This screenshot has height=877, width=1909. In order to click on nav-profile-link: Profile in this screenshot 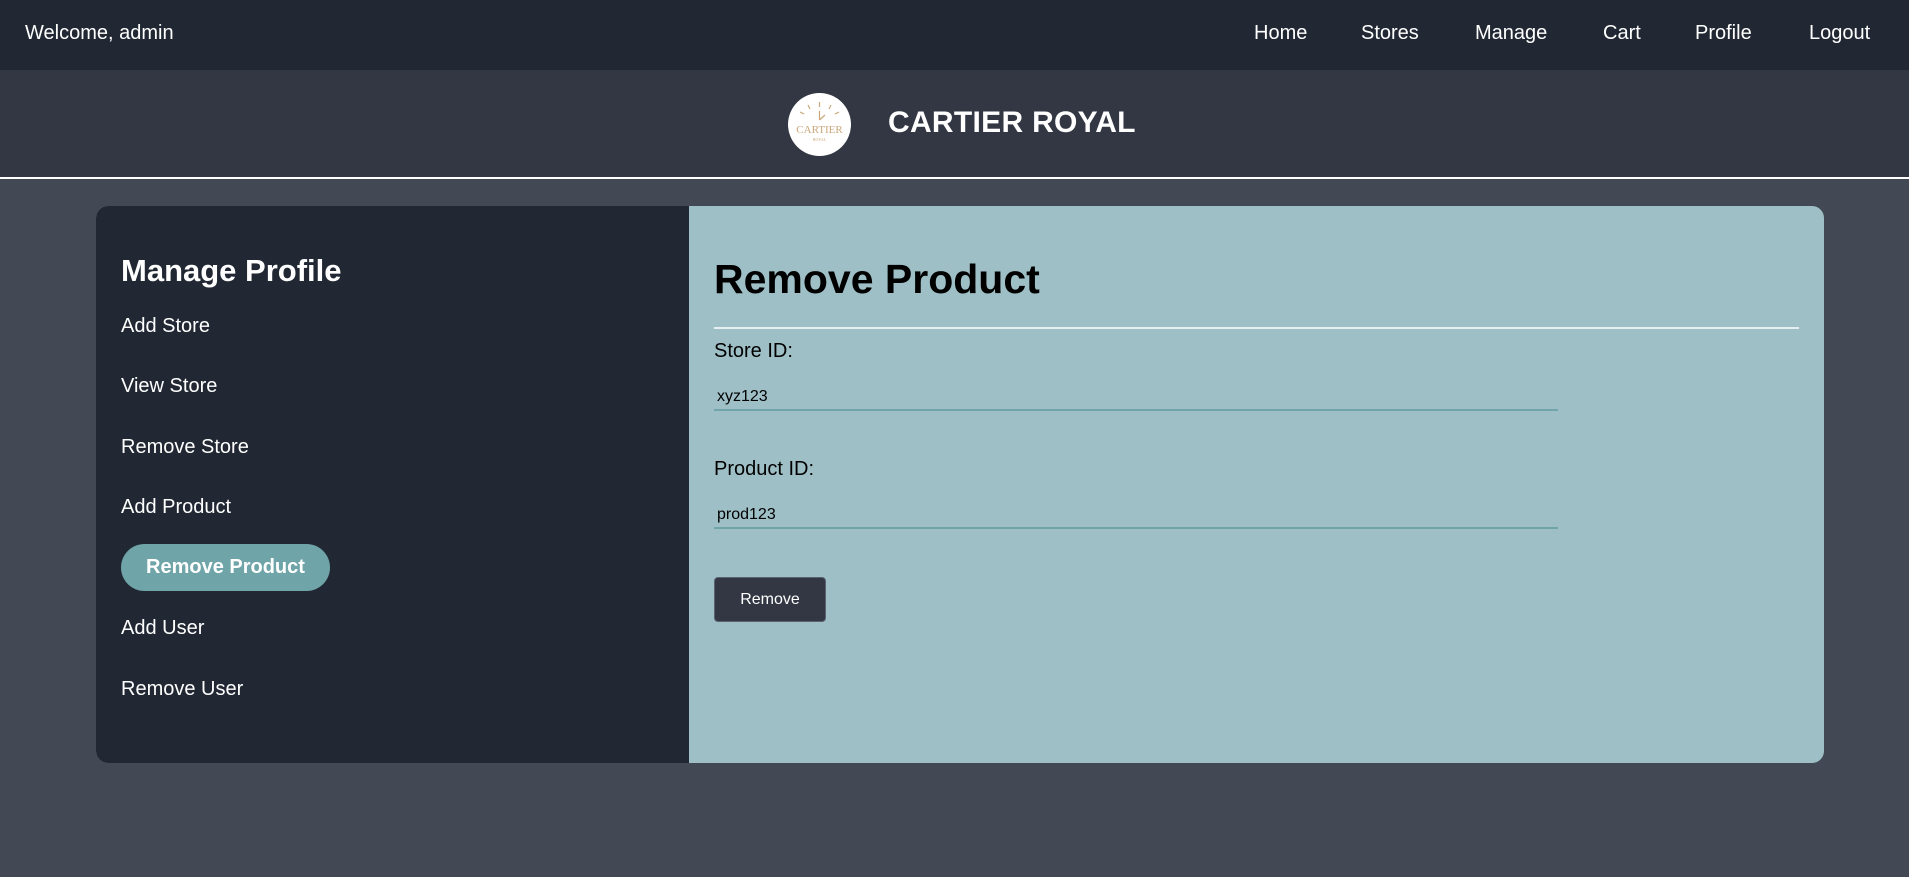, I will do `click(1723, 33)`.